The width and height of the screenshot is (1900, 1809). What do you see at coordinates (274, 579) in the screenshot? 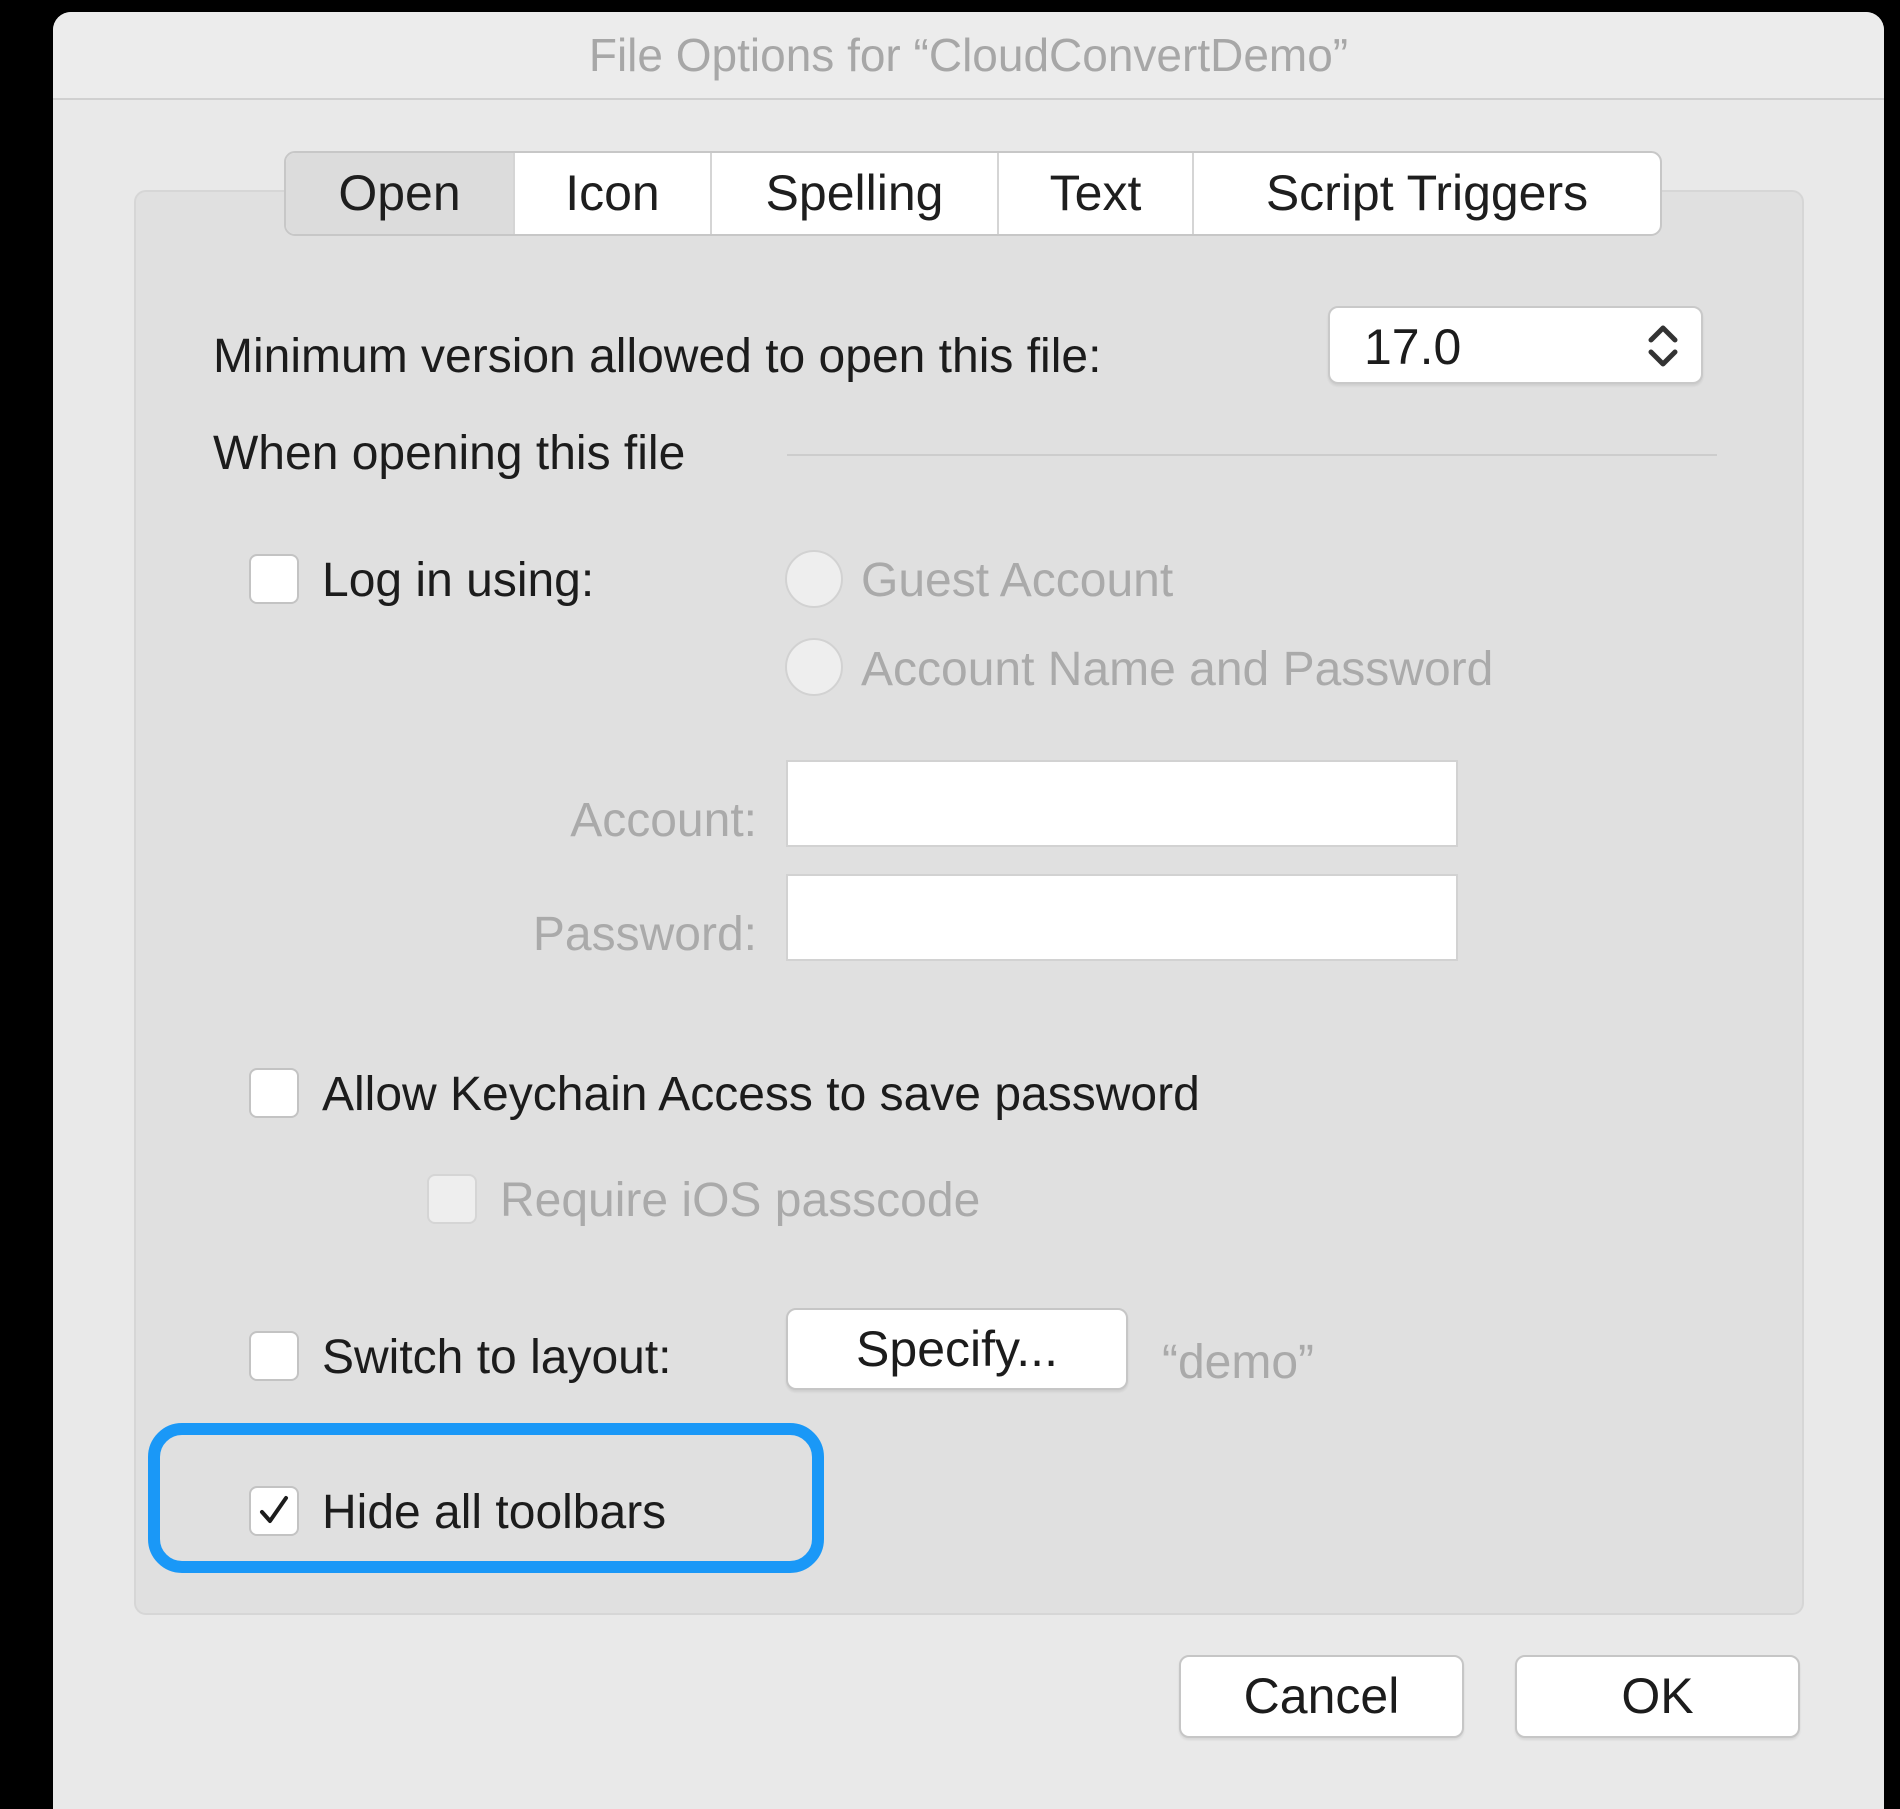
I see `login-checkbox` at bounding box center [274, 579].